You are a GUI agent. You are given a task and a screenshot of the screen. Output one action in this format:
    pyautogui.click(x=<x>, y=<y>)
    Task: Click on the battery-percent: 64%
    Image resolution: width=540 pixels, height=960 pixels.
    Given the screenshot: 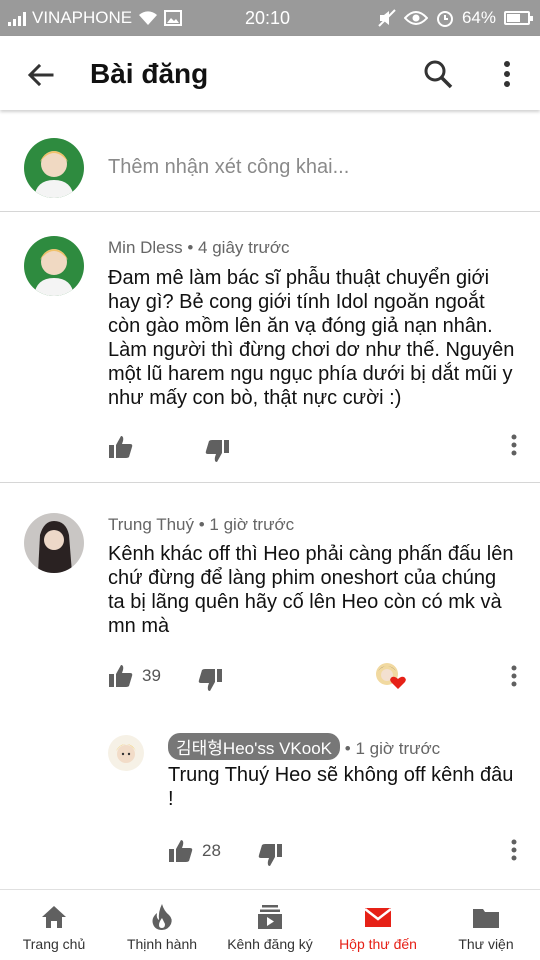 What is the action you would take?
    pyautogui.click(x=478, y=17)
    